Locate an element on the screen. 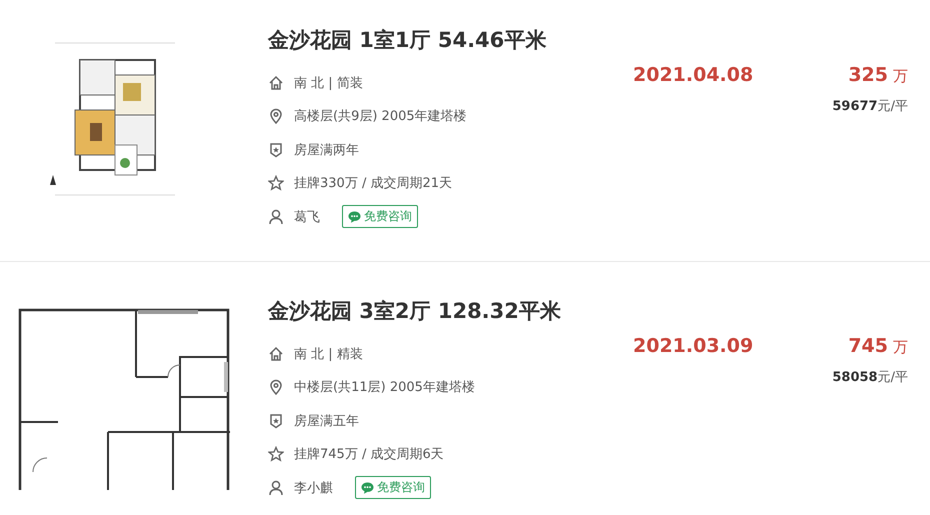  deal-date: 2021.03.09 is located at coordinates (693, 346).